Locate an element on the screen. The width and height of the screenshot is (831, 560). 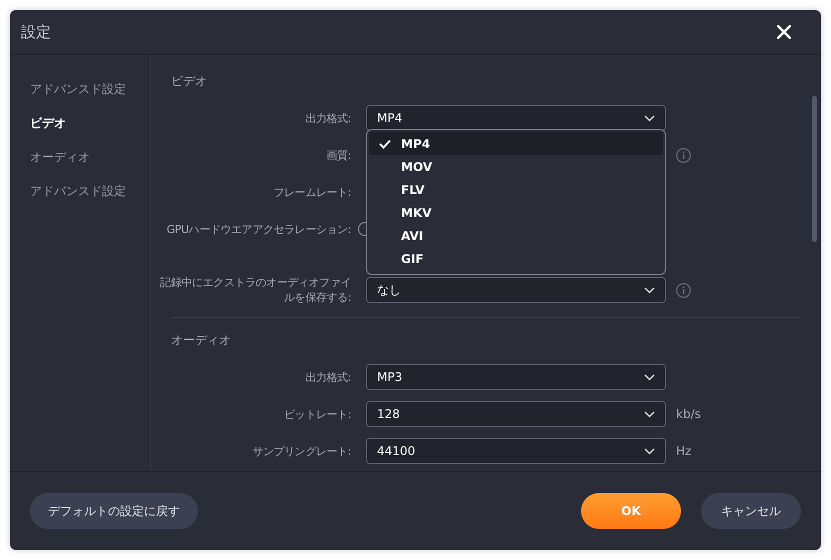
footer-button: デフォルトの設定に戻す is located at coordinates (114, 511).